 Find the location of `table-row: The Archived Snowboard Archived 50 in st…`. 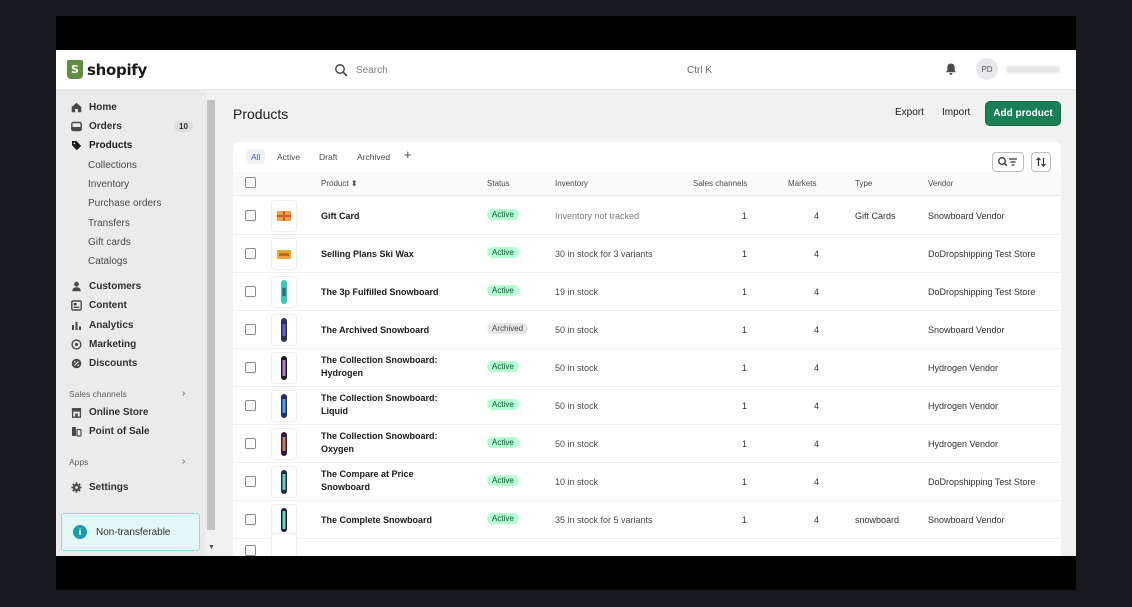

table-row: The Archived Snowboard Archived 50 in st… is located at coordinates (647, 330).